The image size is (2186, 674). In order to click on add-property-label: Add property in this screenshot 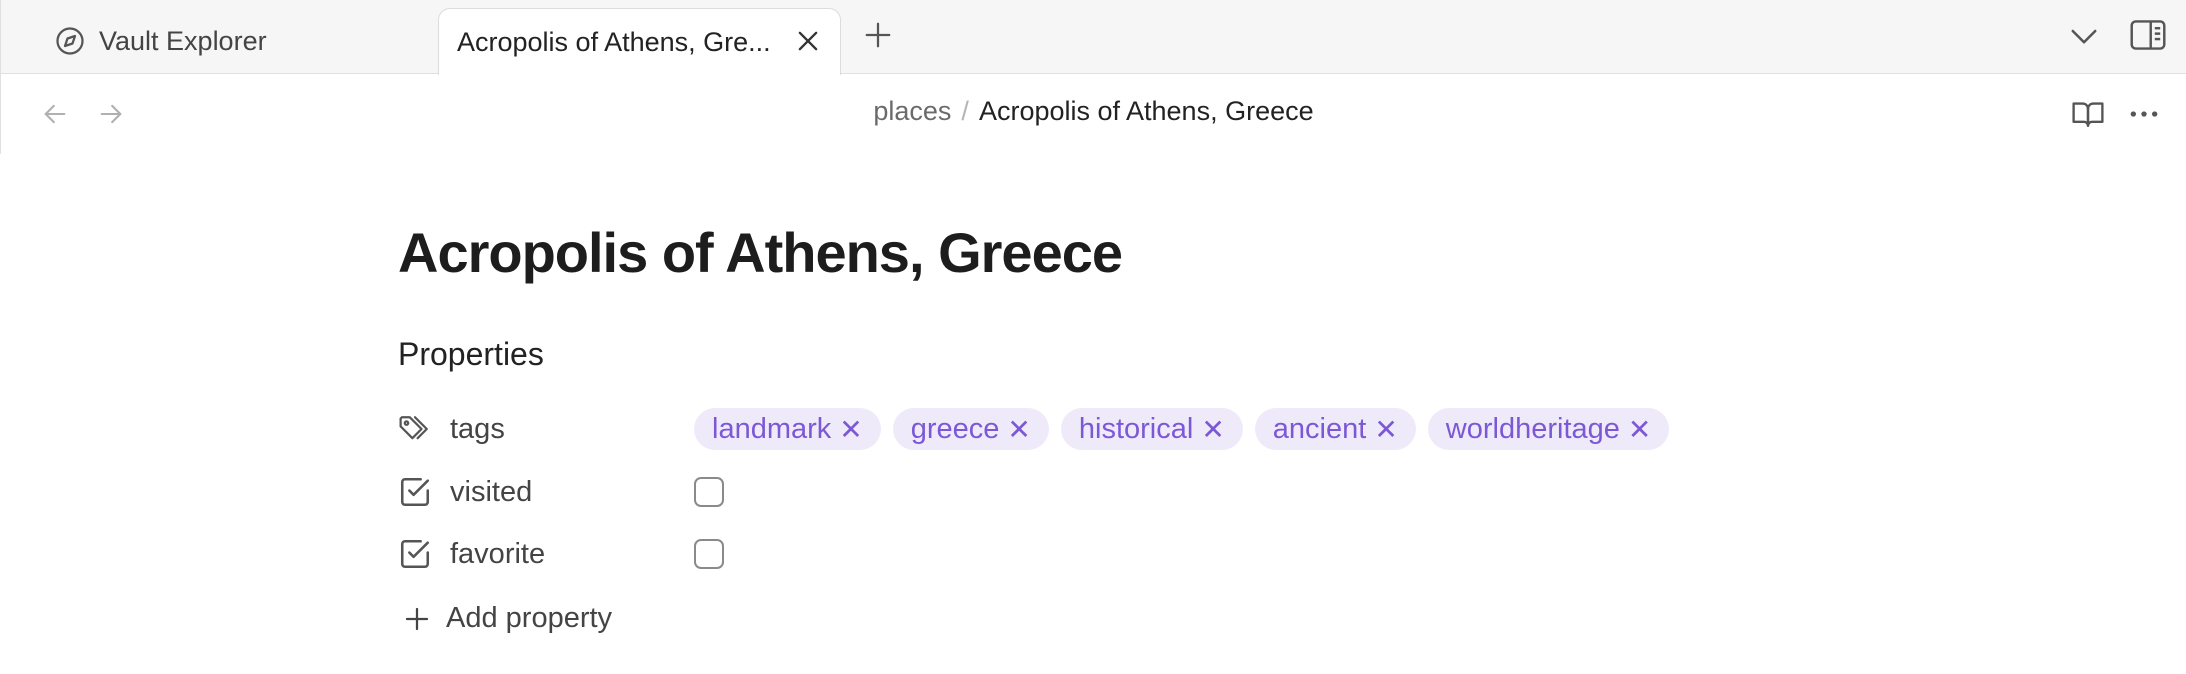, I will do `click(529, 618)`.